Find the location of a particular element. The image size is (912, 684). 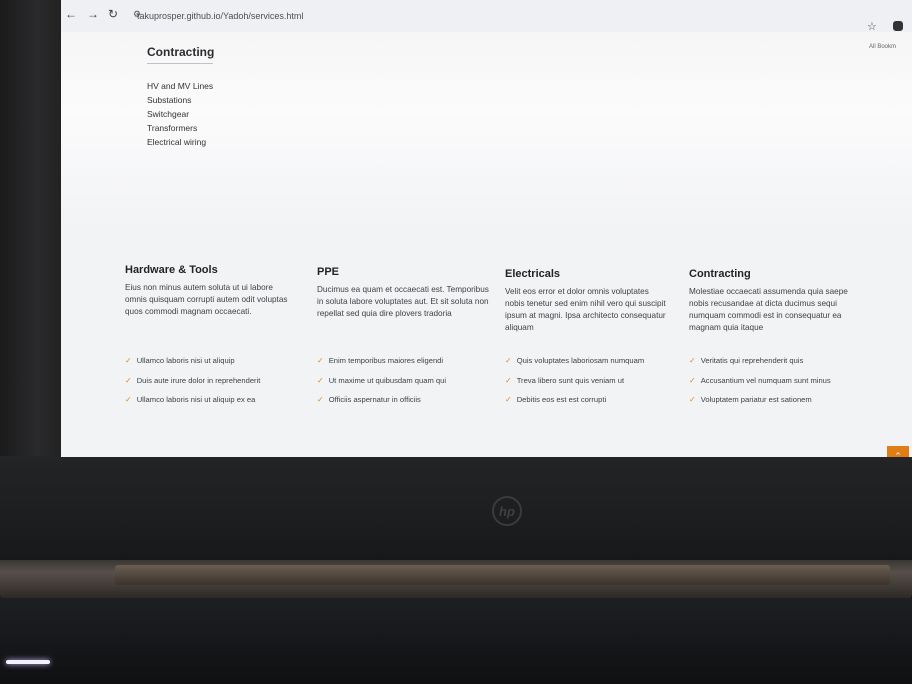

list-item: ✓ Quis voluptates laboriosam numquam is located at coordinates (575, 360).